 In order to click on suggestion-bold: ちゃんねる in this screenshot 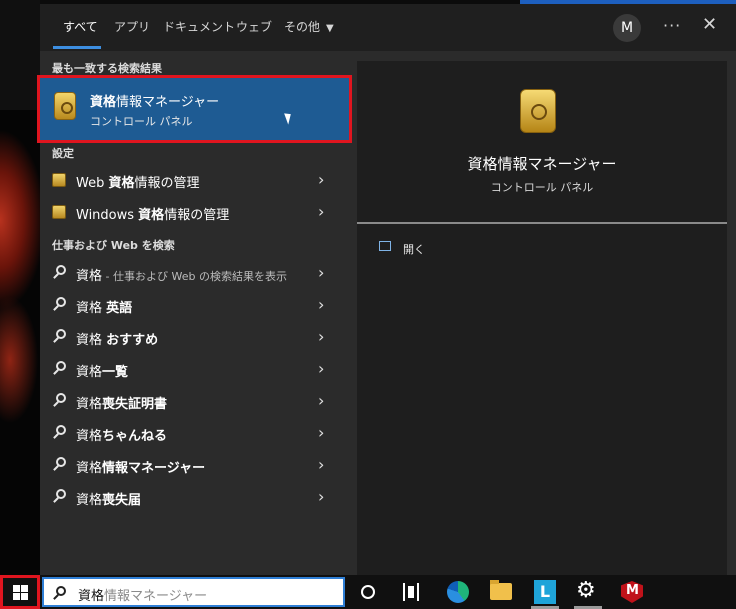, I will do `click(135, 436)`.